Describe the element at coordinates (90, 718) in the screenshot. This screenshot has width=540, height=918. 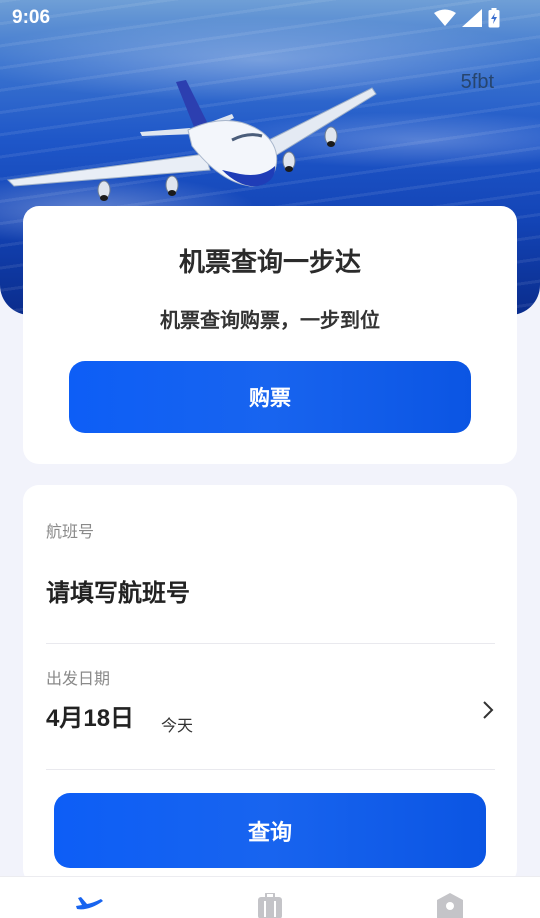
I see `departure-date-value: 4月18日` at that location.